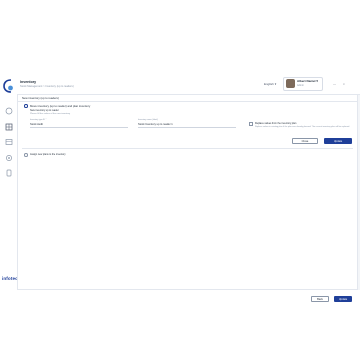 The width and height of the screenshot is (360, 360). What do you see at coordinates (48, 154) in the screenshot?
I see `option-assign-plans-label: Assign new plans to the inventory` at bounding box center [48, 154].